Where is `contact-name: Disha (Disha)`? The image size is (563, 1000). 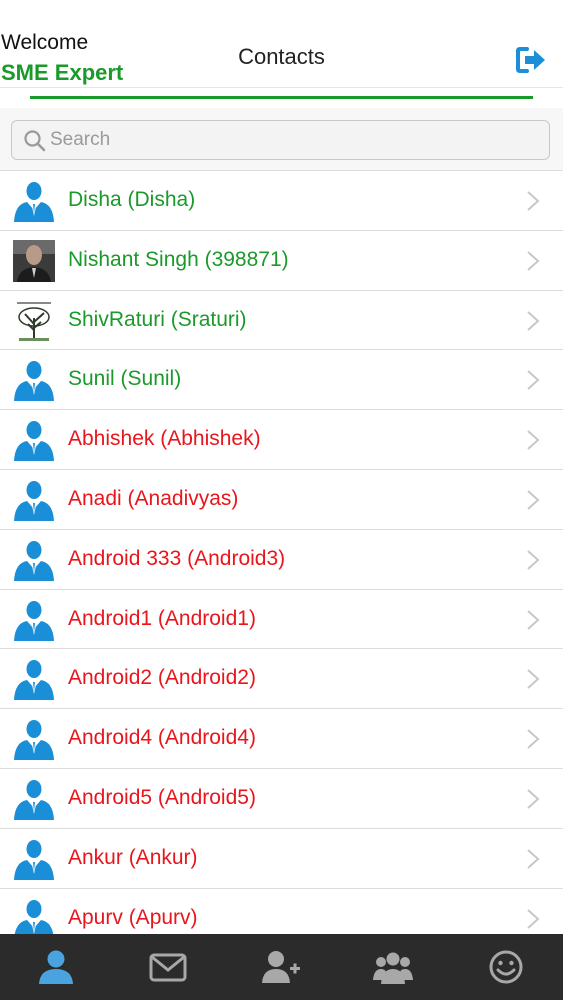 contact-name: Disha (Disha) is located at coordinates (132, 199).